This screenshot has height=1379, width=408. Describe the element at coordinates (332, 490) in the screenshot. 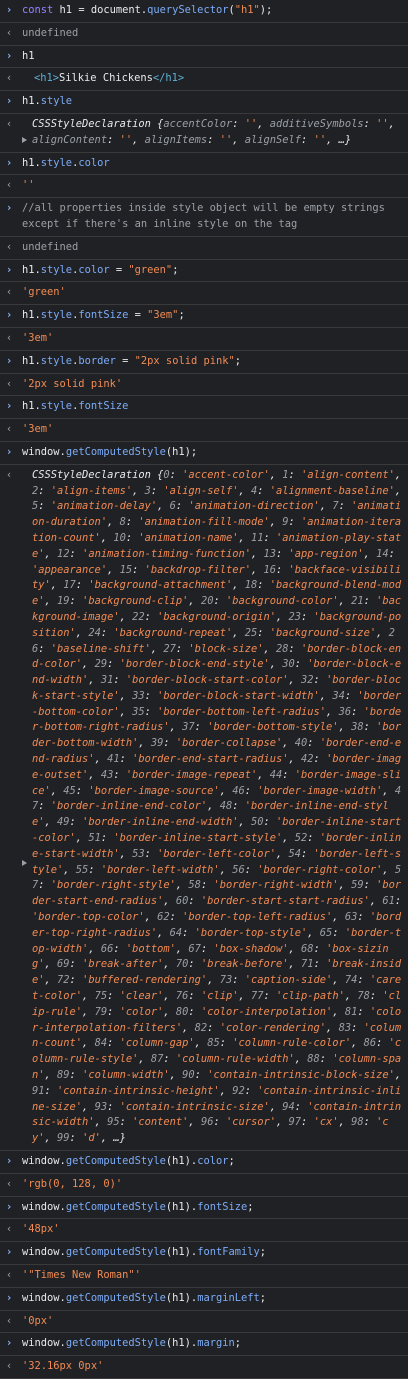

I see `object-value: 'alignment-baseline'` at that location.